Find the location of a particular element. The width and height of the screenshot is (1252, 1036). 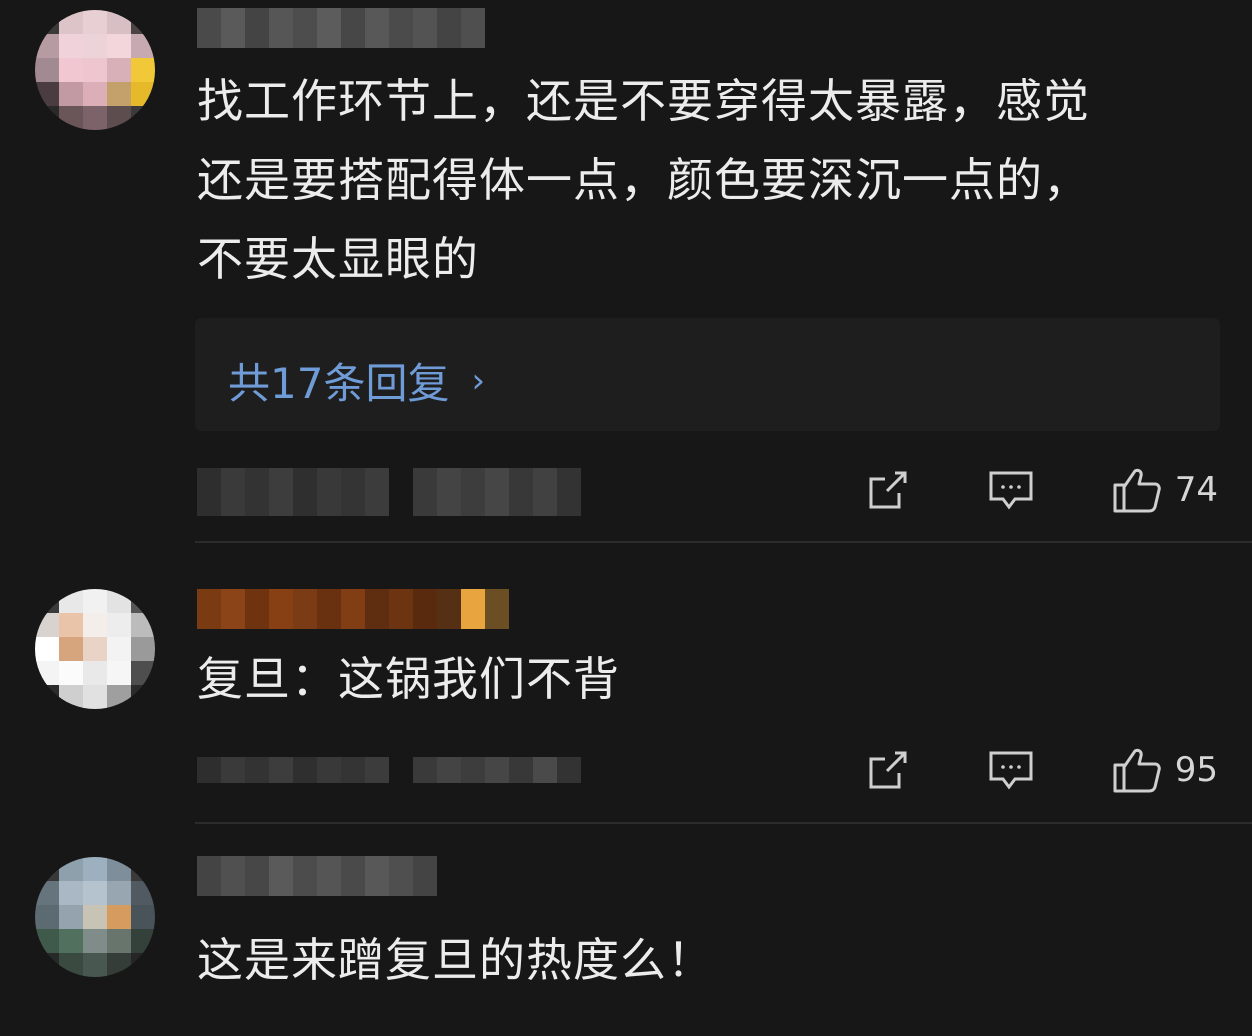

comment-text-line: 这是来蹭复旦的热度么！ is located at coordinates (455, 960).